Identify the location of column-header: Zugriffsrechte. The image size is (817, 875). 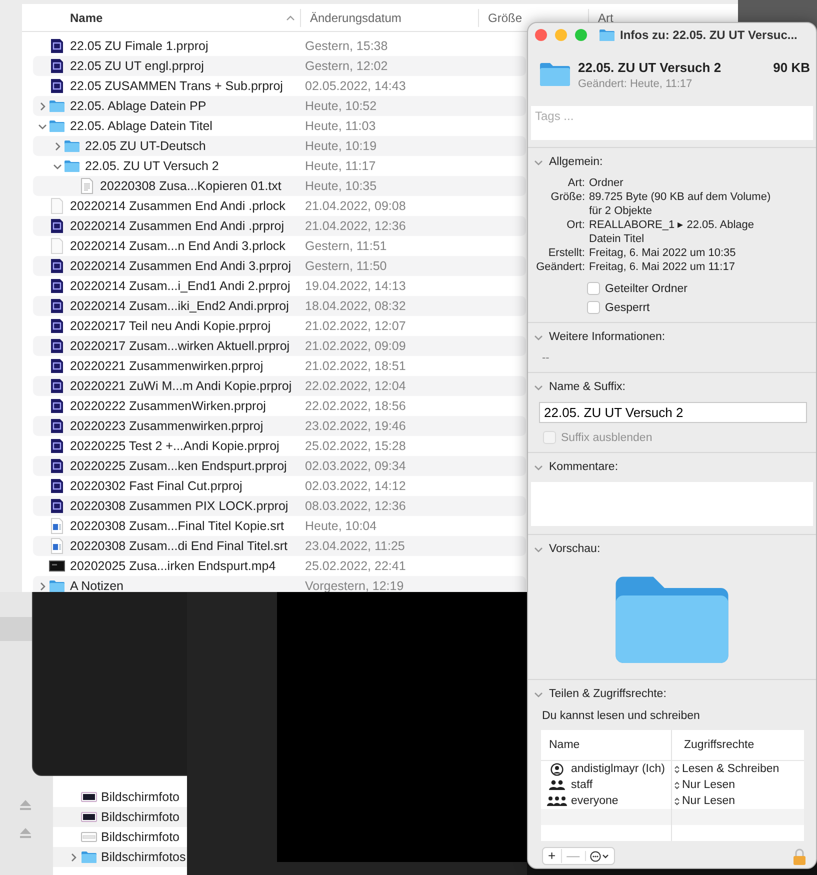
(719, 745).